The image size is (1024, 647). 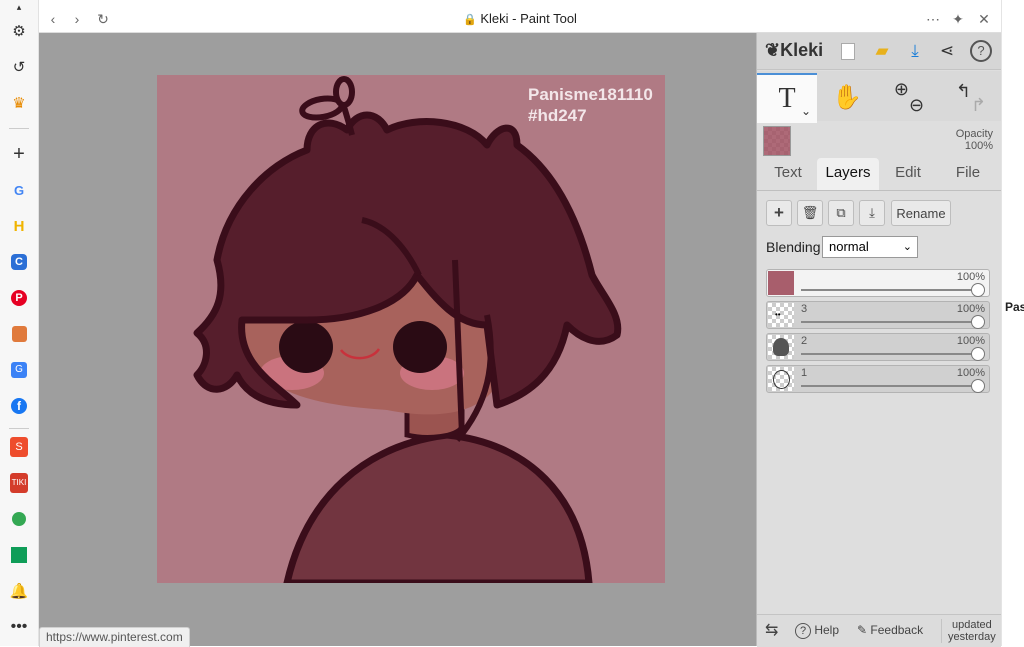 I want to click on sidebar-divider, so click(x=19, y=128).